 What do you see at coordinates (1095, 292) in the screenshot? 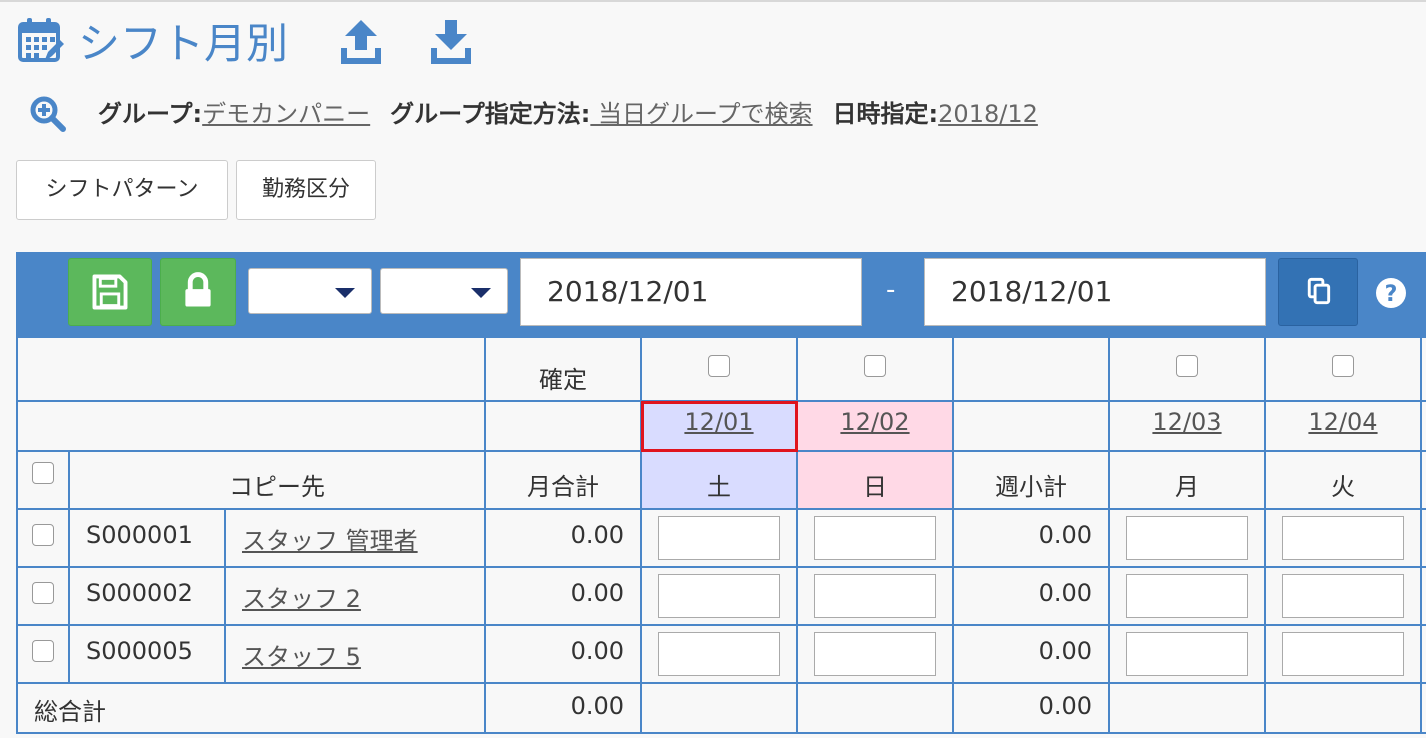
I see `date-to-input: 2018/12/01` at bounding box center [1095, 292].